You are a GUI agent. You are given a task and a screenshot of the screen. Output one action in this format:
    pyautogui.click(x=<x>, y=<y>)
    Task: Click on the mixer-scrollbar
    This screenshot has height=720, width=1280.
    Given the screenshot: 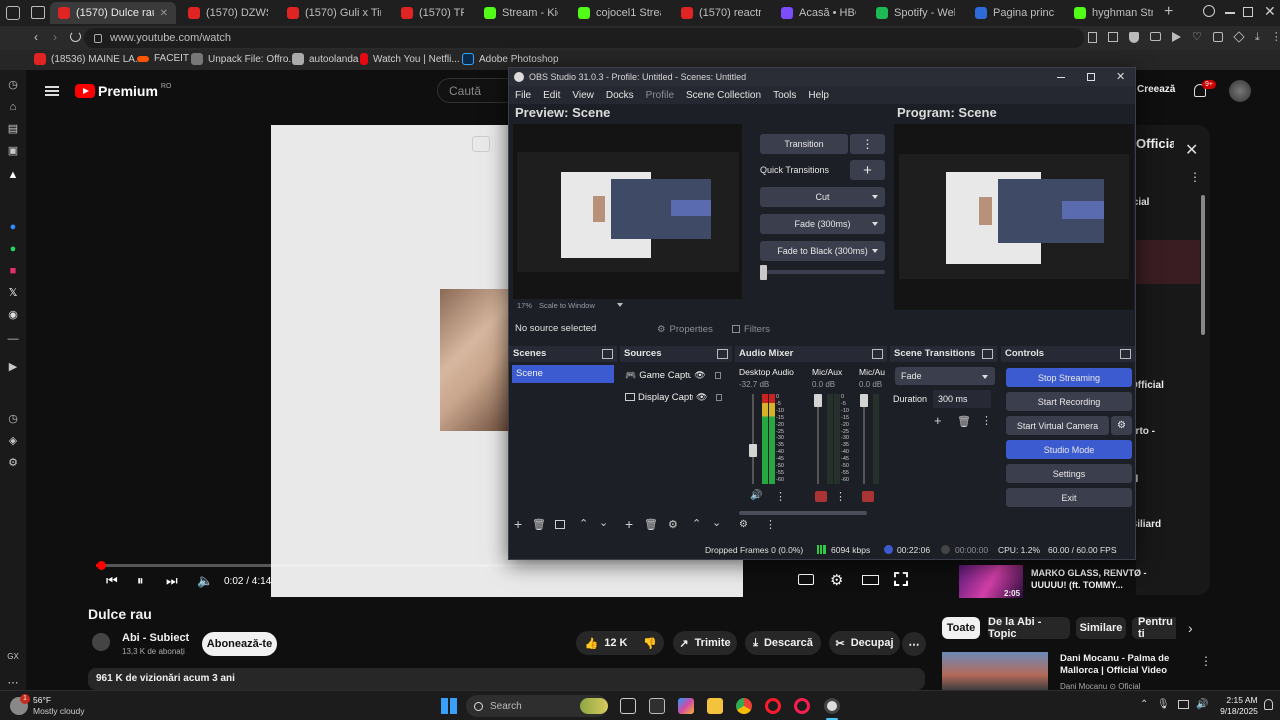 What is the action you would take?
    pyautogui.click(x=803, y=513)
    